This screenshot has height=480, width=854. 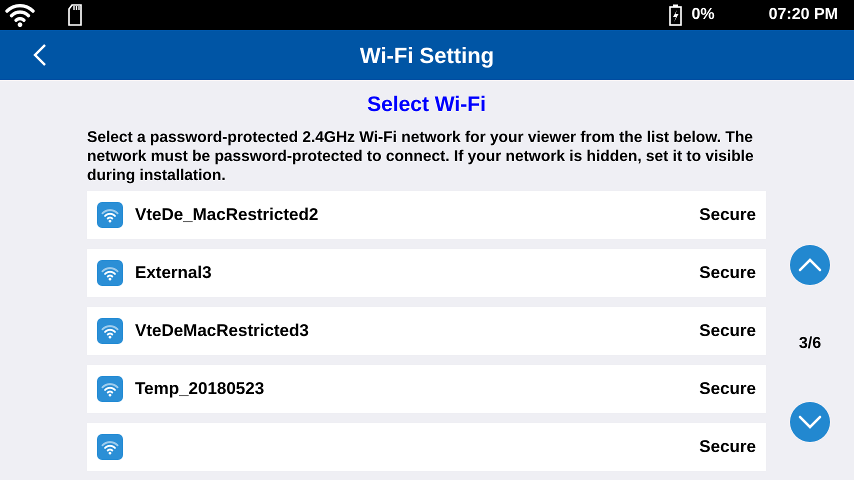 I want to click on clock: 07:20 PM, so click(x=803, y=15).